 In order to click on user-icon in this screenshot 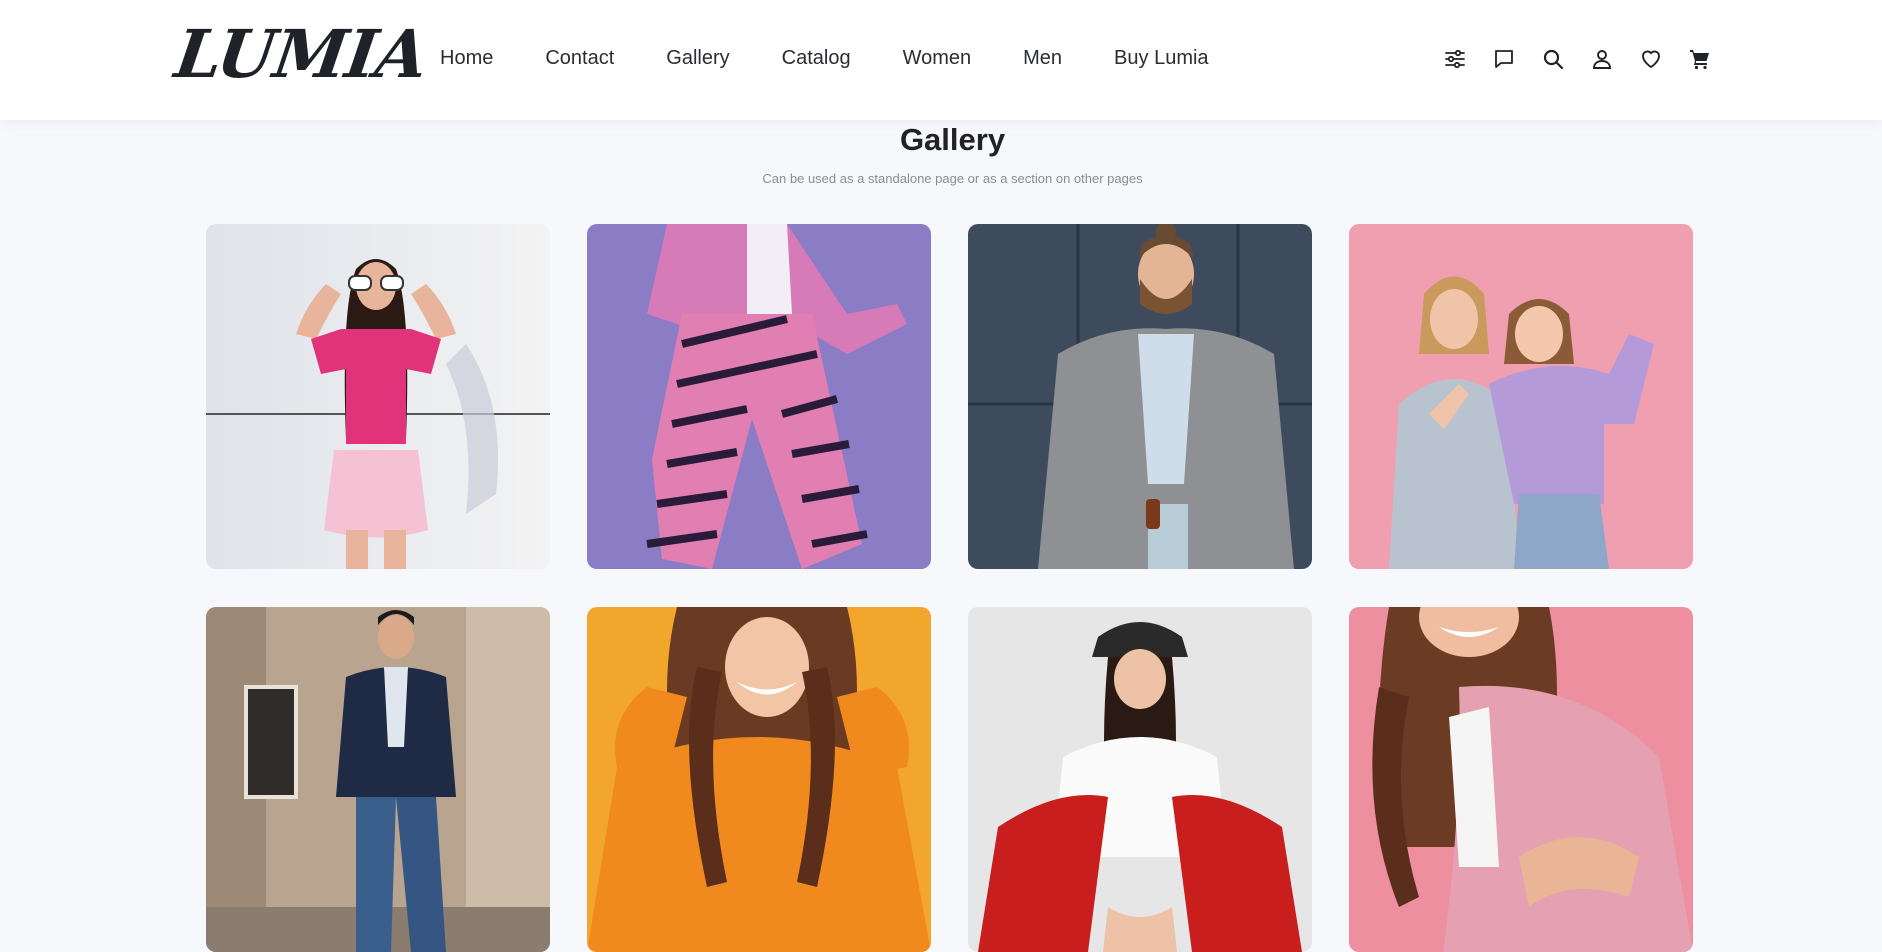, I will do `click(1602, 59)`.